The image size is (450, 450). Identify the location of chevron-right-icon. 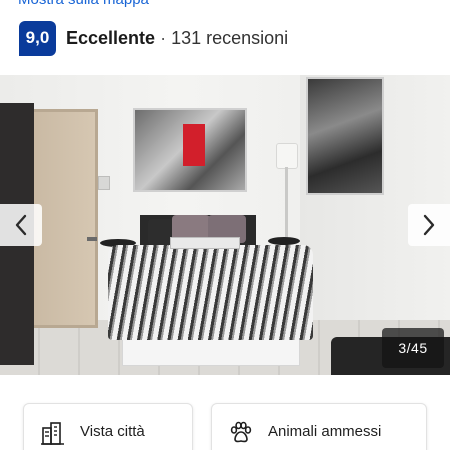
(429, 225).